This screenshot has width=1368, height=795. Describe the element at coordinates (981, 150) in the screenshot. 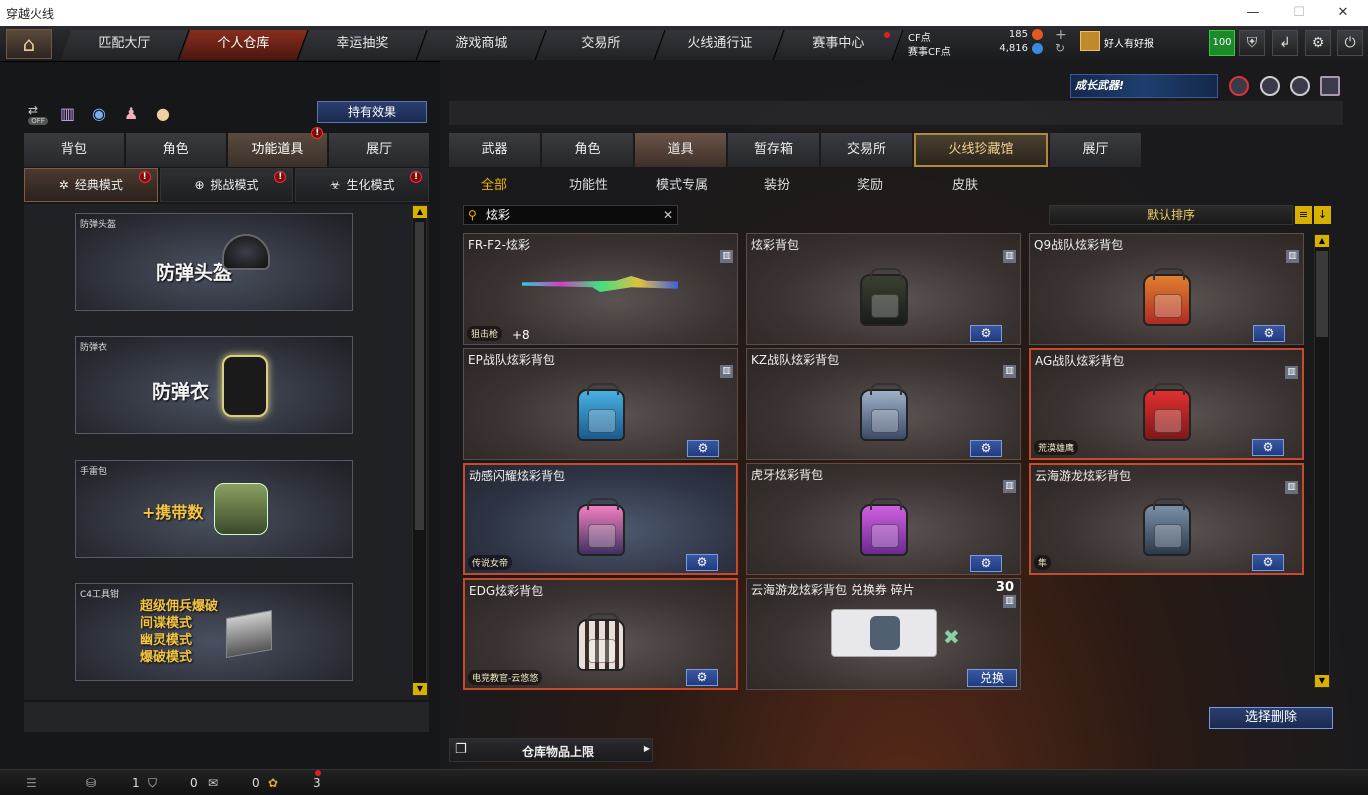

I see `tab-collection: 火线珍藏馆` at that location.